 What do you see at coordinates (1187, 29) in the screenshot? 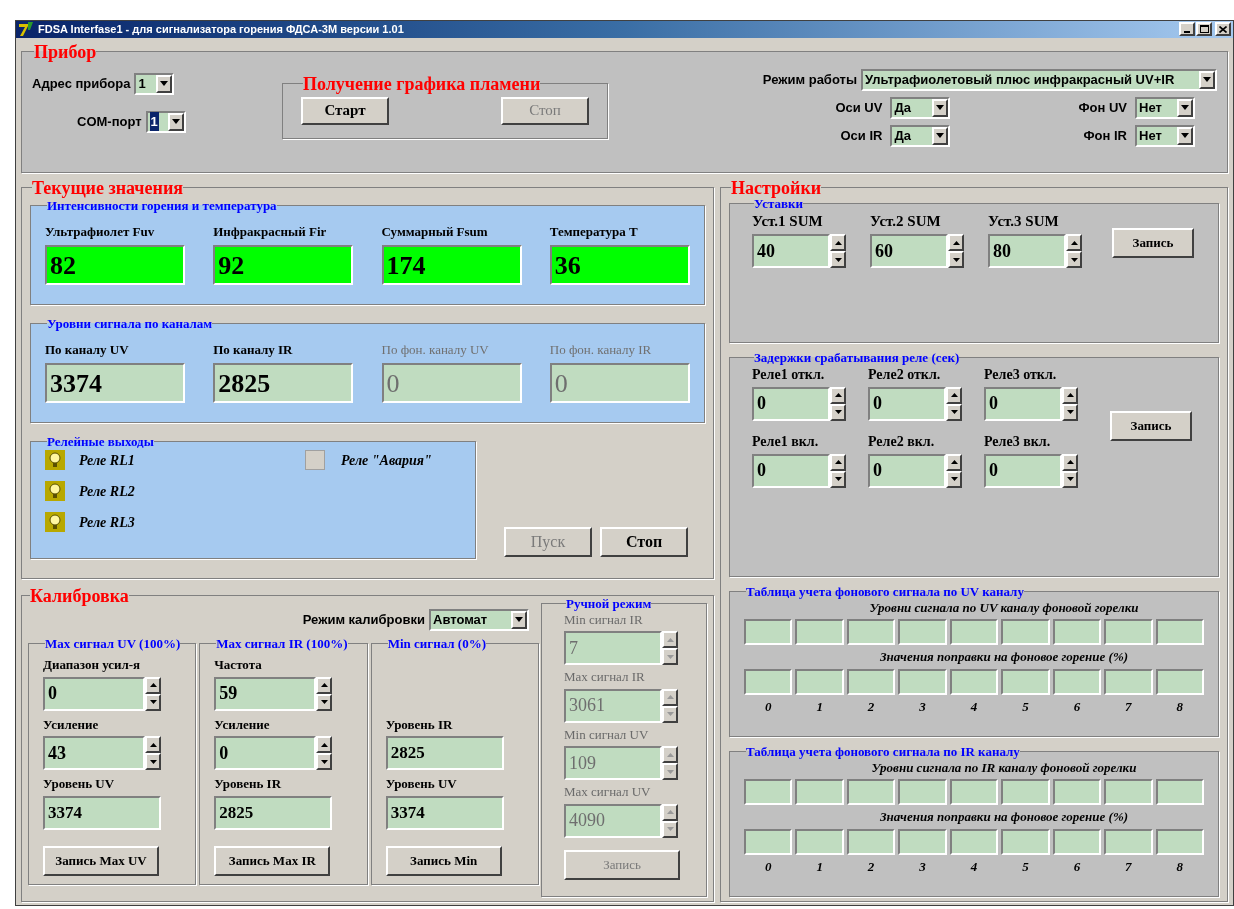
I see `minimize-button` at bounding box center [1187, 29].